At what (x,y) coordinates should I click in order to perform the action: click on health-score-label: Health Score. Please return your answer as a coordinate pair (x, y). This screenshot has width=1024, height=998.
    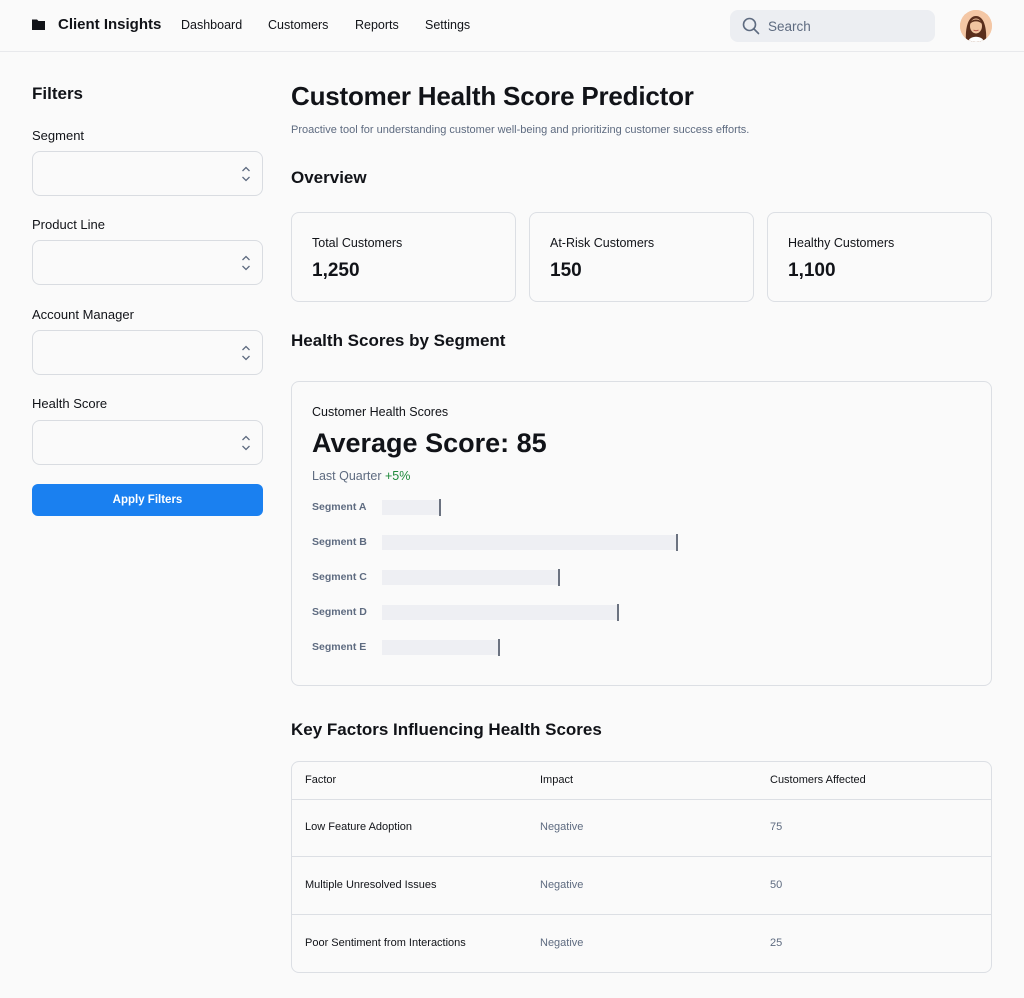
    Looking at the image, I should click on (70, 403).